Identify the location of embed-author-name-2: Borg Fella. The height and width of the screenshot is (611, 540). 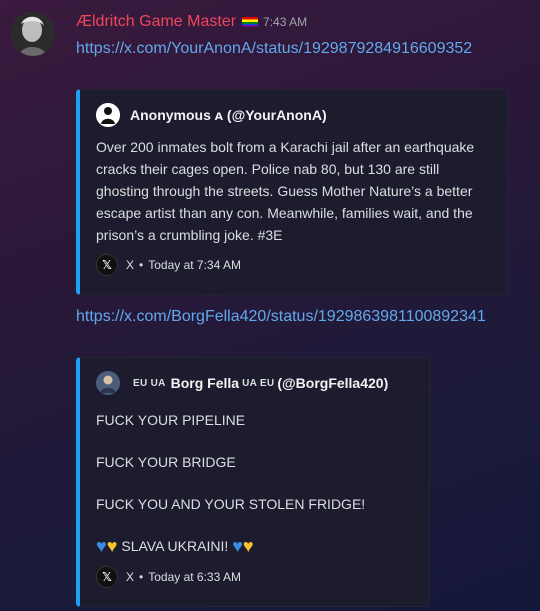
(205, 383).